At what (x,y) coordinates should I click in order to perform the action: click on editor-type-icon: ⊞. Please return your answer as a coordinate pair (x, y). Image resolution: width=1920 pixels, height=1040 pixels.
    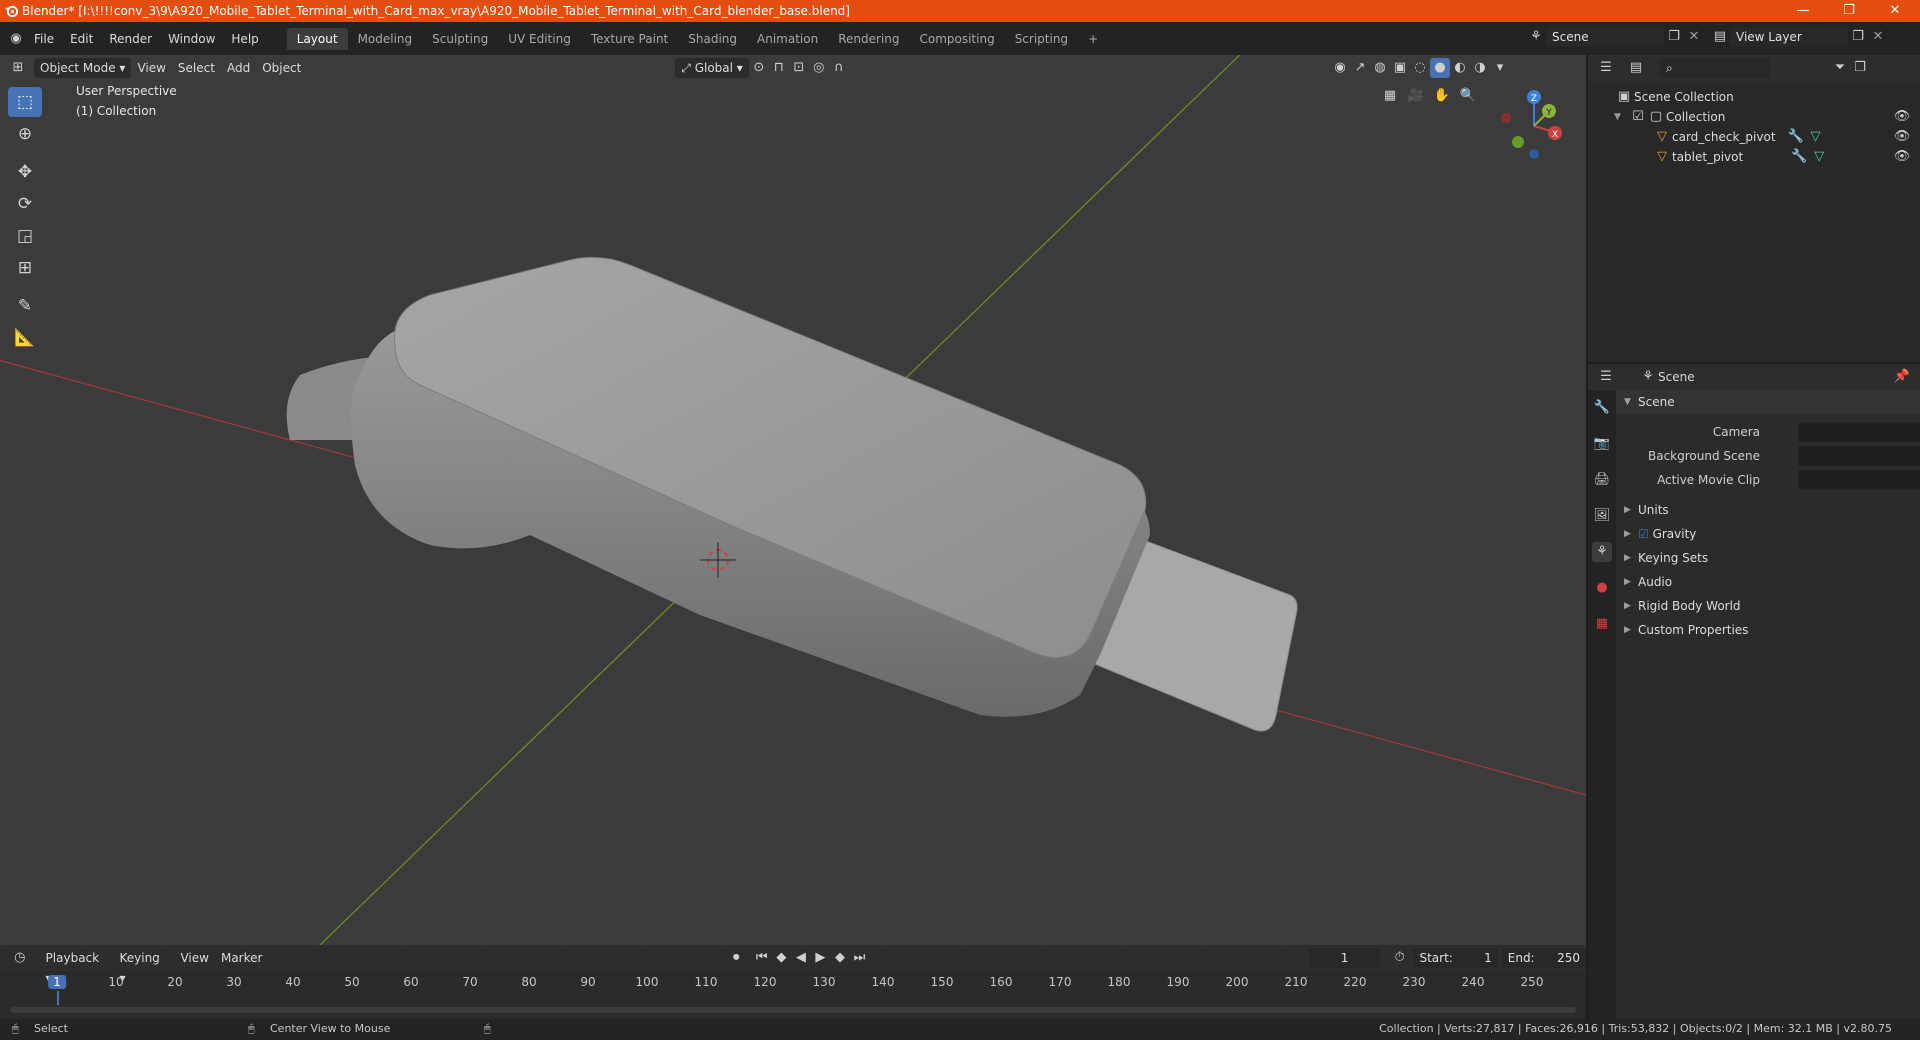
    Looking at the image, I should click on (18, 68).